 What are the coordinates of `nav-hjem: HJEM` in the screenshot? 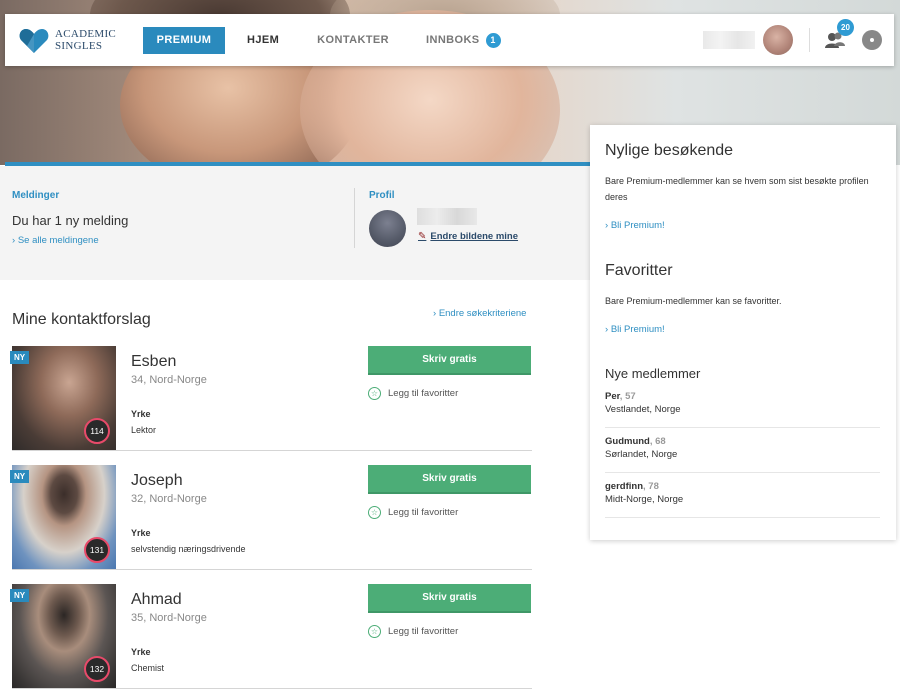 It's located at (263, 40).